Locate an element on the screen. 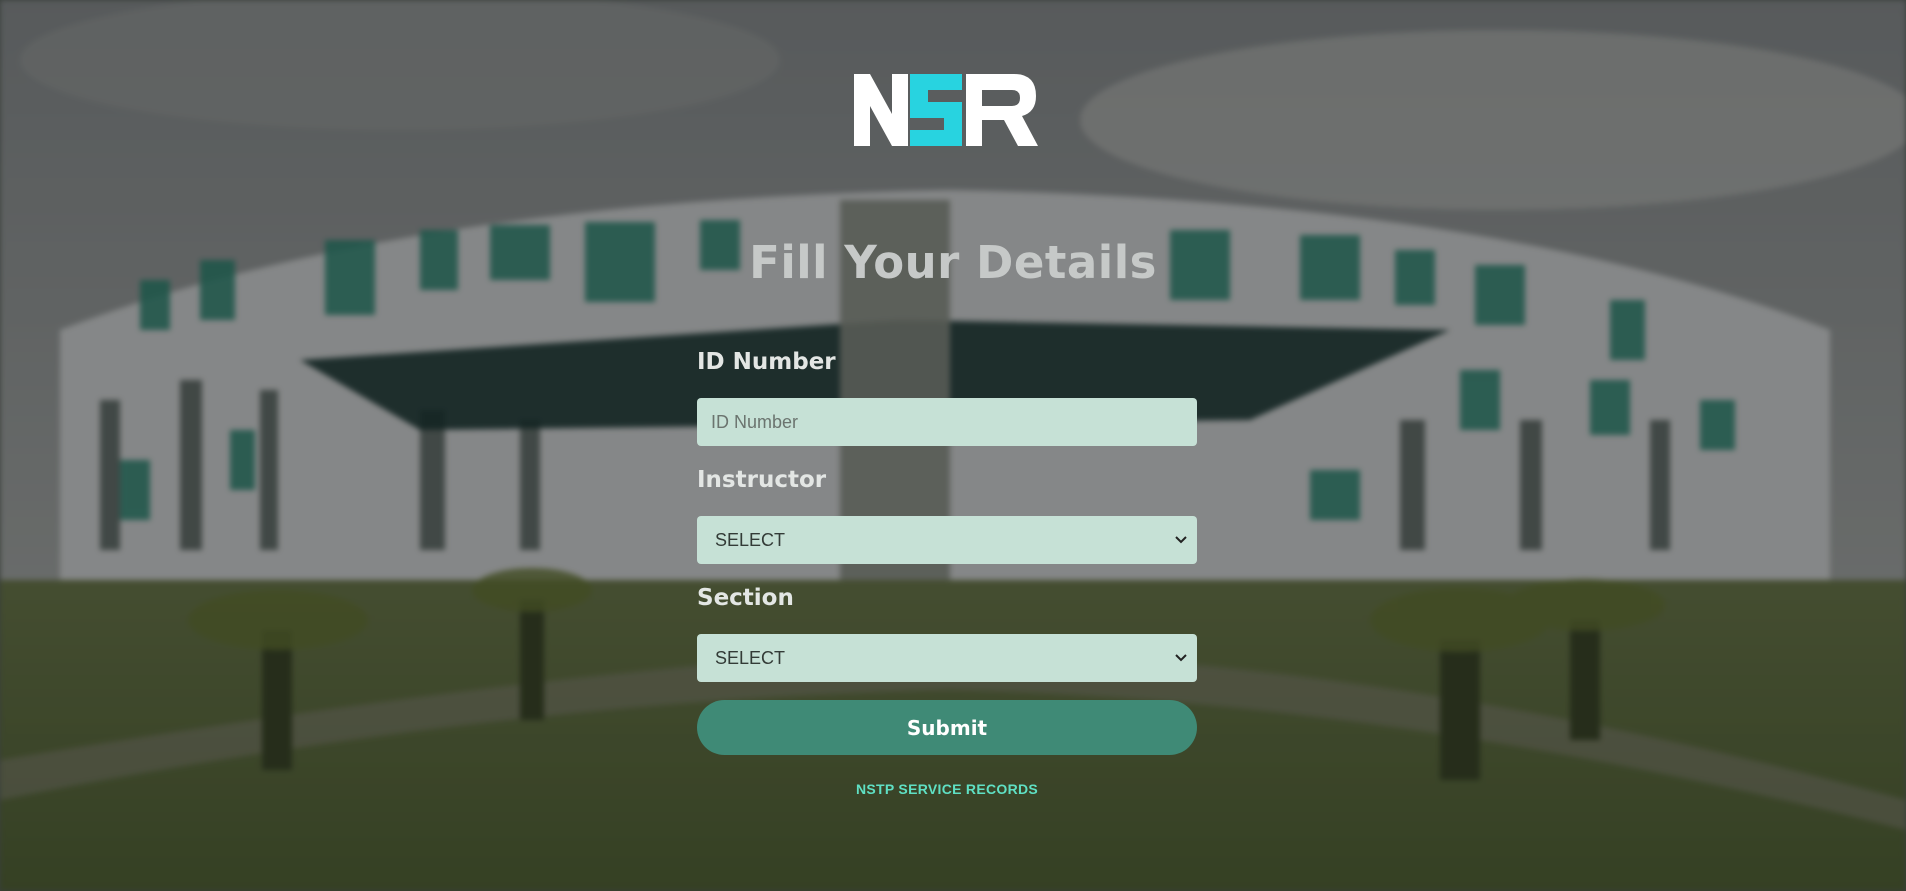 The width and height of the screenshot is (1906, 891). section-label: Section is located at coordinates (745, 598).